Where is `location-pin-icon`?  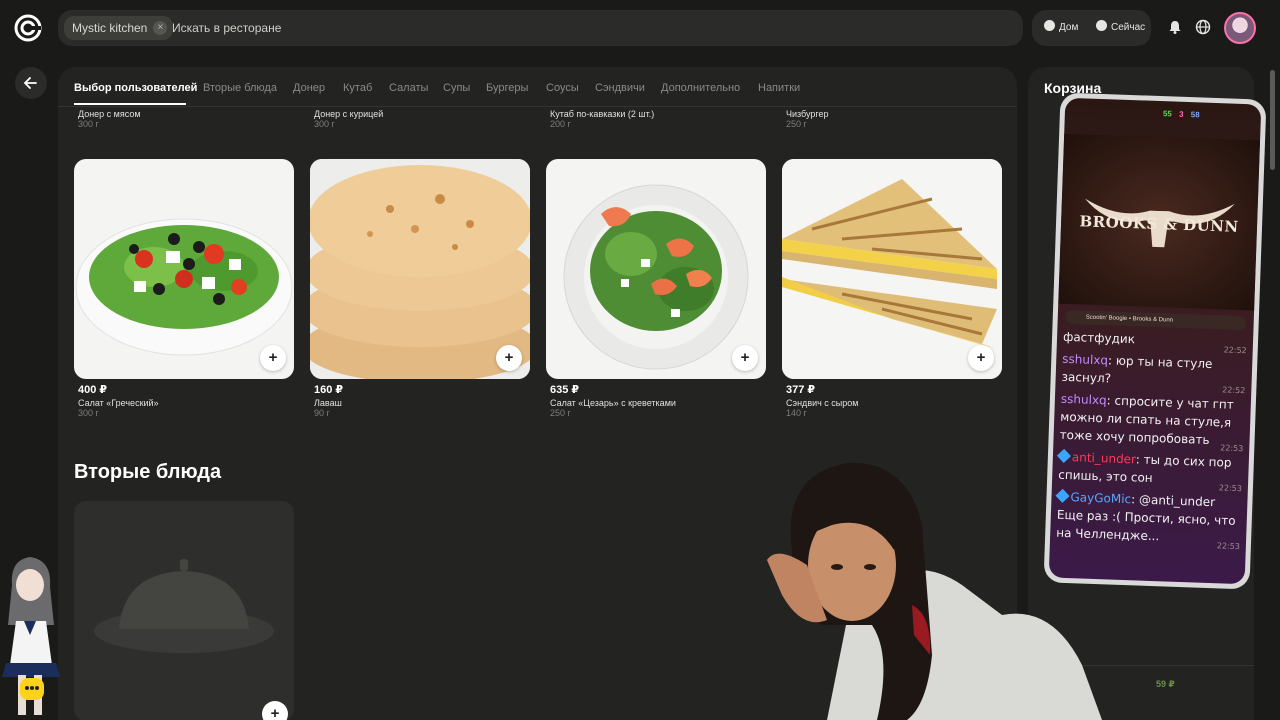
location-pin-icon is located at coordinates (1049, 25).